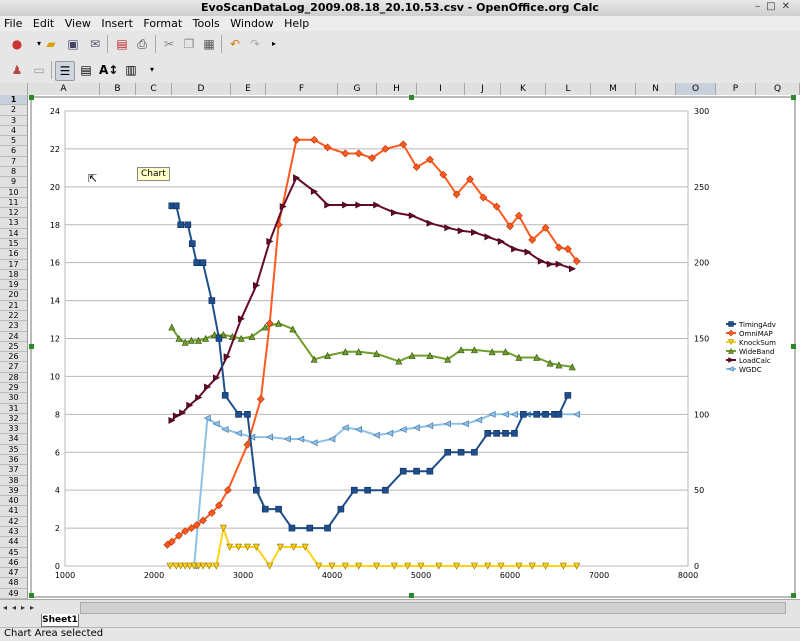 The image size is (800, 641). What do you see at coordinates (568, 89) in the screenshot?
I see `column-header-l: L` at bounding box center [568, 89].